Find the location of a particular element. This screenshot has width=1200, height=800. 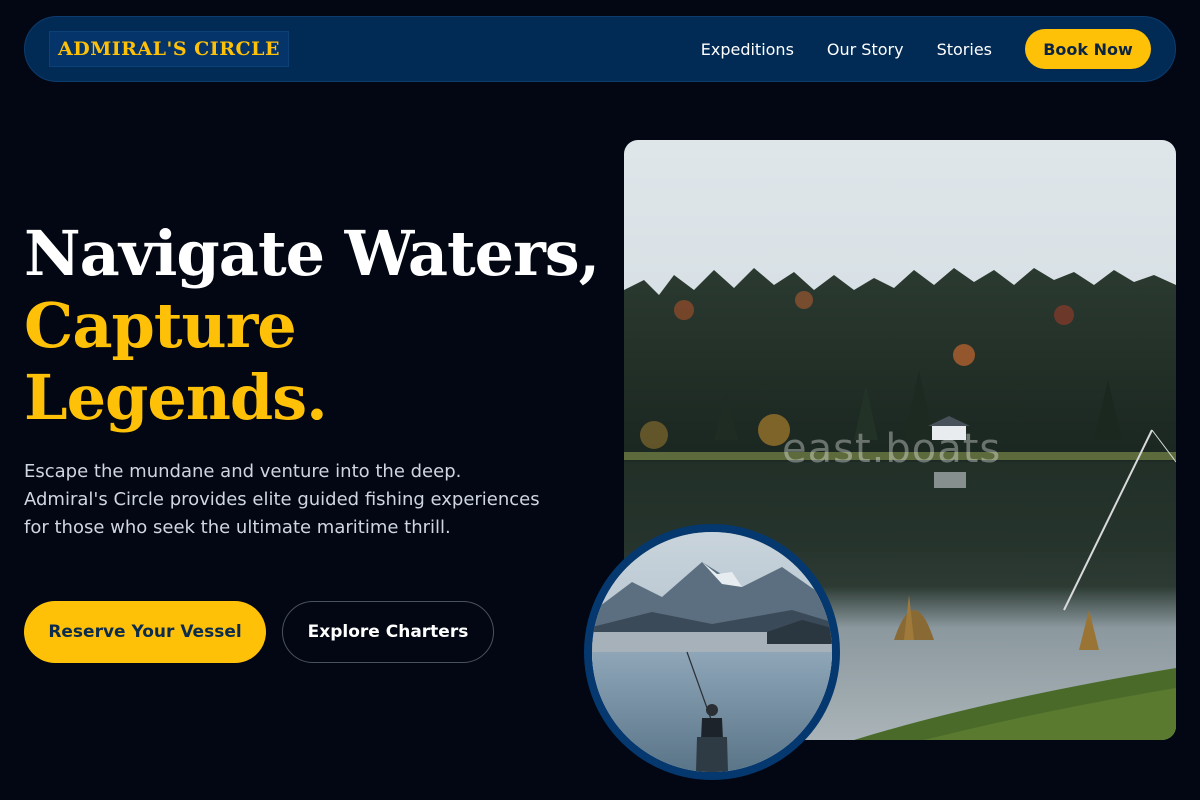

nav-links: Expeditions Our Story Stories Book Now is located at coordinates (926, 49).